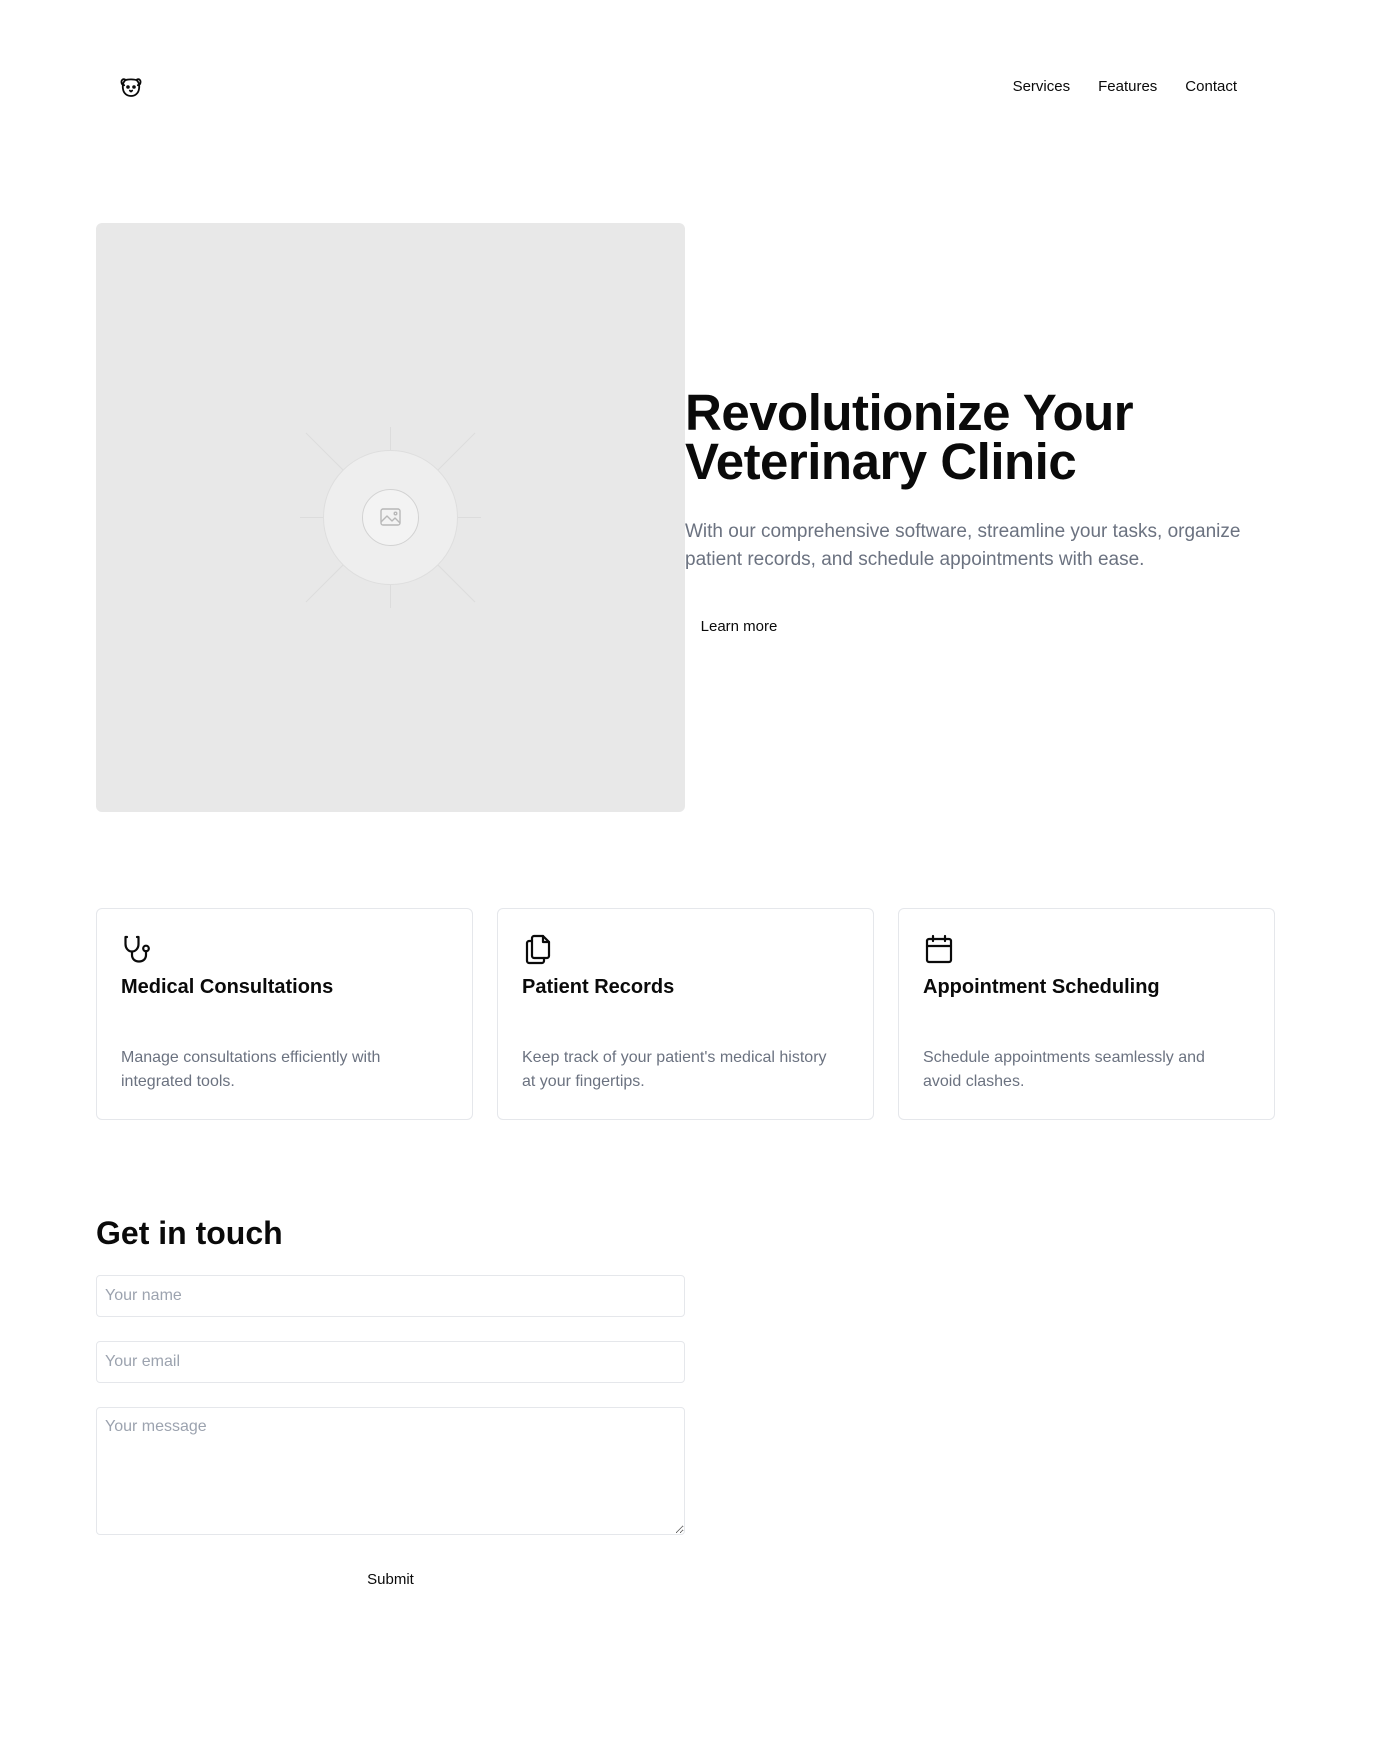  Describe the element at coordinates (1041, 987) in the screenshot. I see `feature-title: Appointment Scheduling` at that location.